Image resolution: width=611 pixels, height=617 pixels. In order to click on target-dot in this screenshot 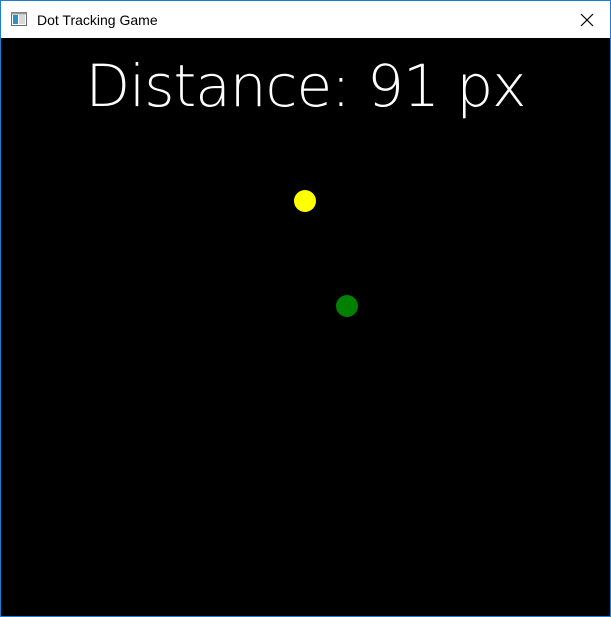, I will do `click(305, 201)`.